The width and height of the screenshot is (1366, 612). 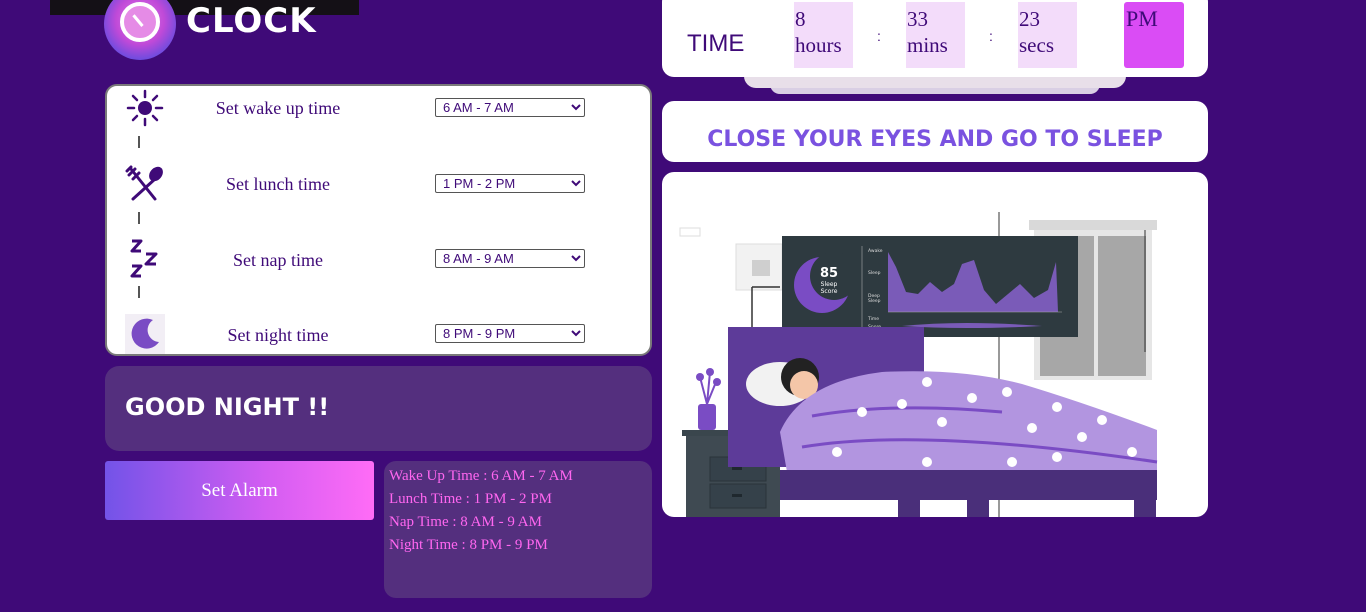 I want to click on secs-box: 23 secs, so click(x=1047, y=35).